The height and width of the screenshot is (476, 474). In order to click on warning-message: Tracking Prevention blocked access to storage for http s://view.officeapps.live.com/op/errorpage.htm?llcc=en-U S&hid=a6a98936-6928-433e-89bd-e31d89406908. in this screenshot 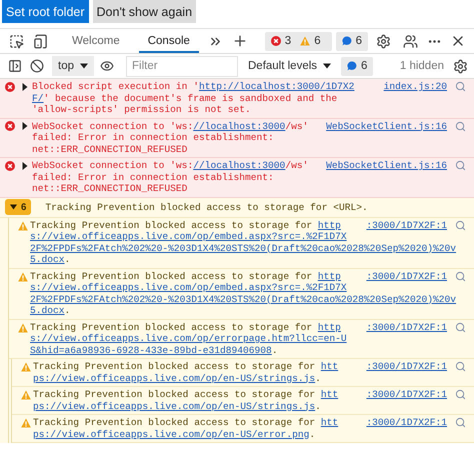, I will do `click(189, 339)`.